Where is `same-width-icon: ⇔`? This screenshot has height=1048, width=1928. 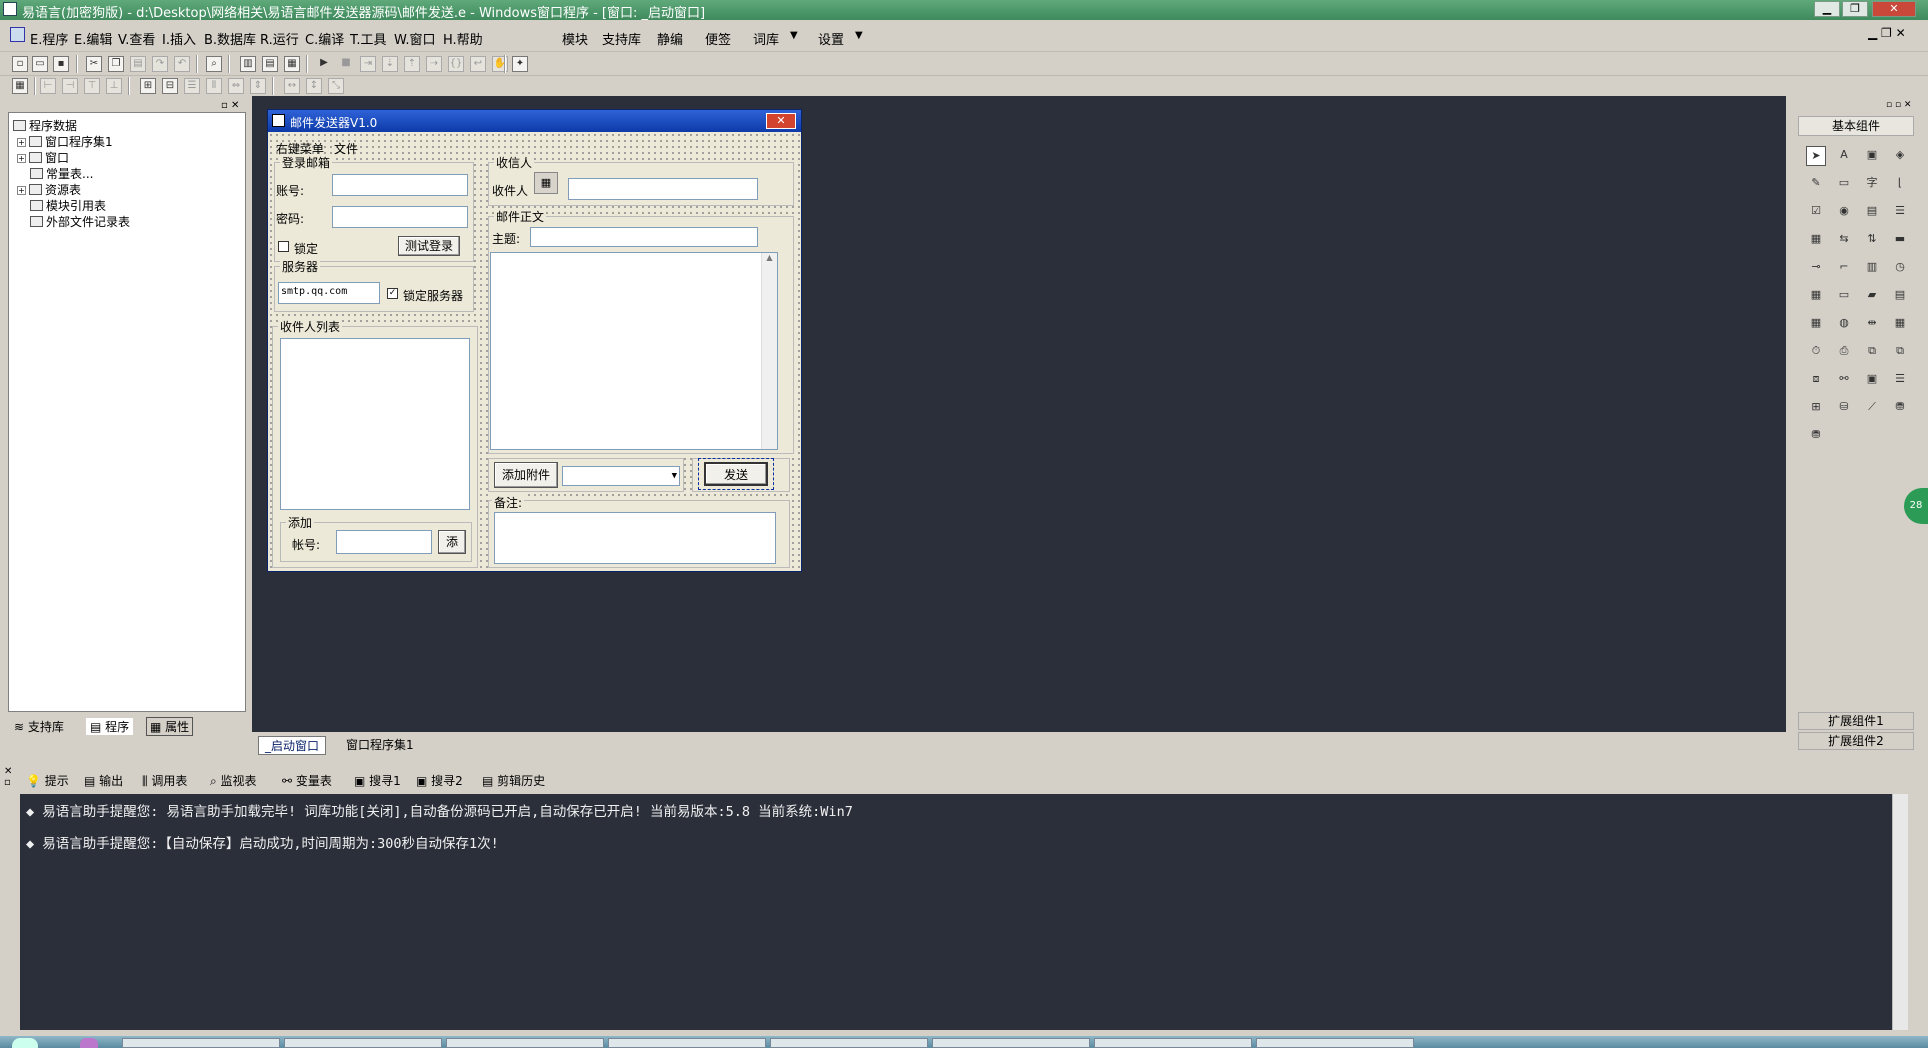
same-width-icon: ⇔ is located at coordinates (236, 86).